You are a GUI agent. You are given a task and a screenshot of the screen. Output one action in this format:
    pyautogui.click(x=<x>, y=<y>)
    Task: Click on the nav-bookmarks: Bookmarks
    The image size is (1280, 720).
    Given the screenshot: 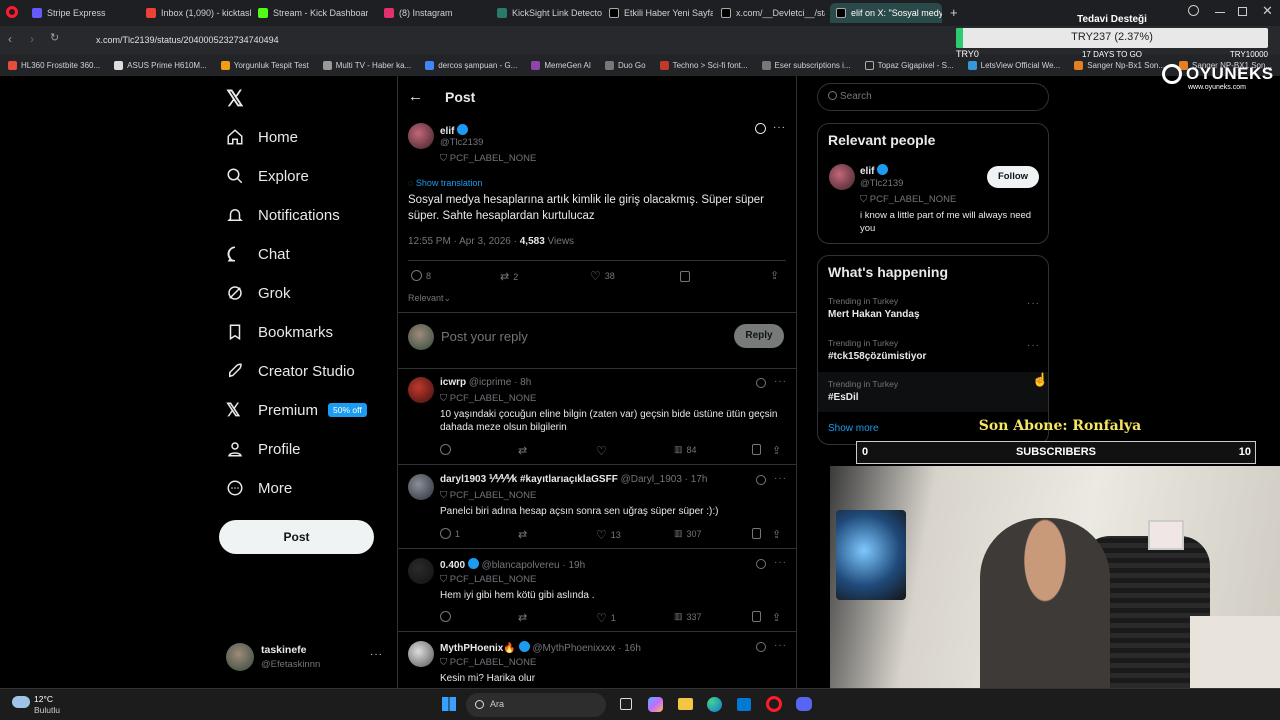 What is the action you would take?
    pyautogui.click(x=279, y=332)
    